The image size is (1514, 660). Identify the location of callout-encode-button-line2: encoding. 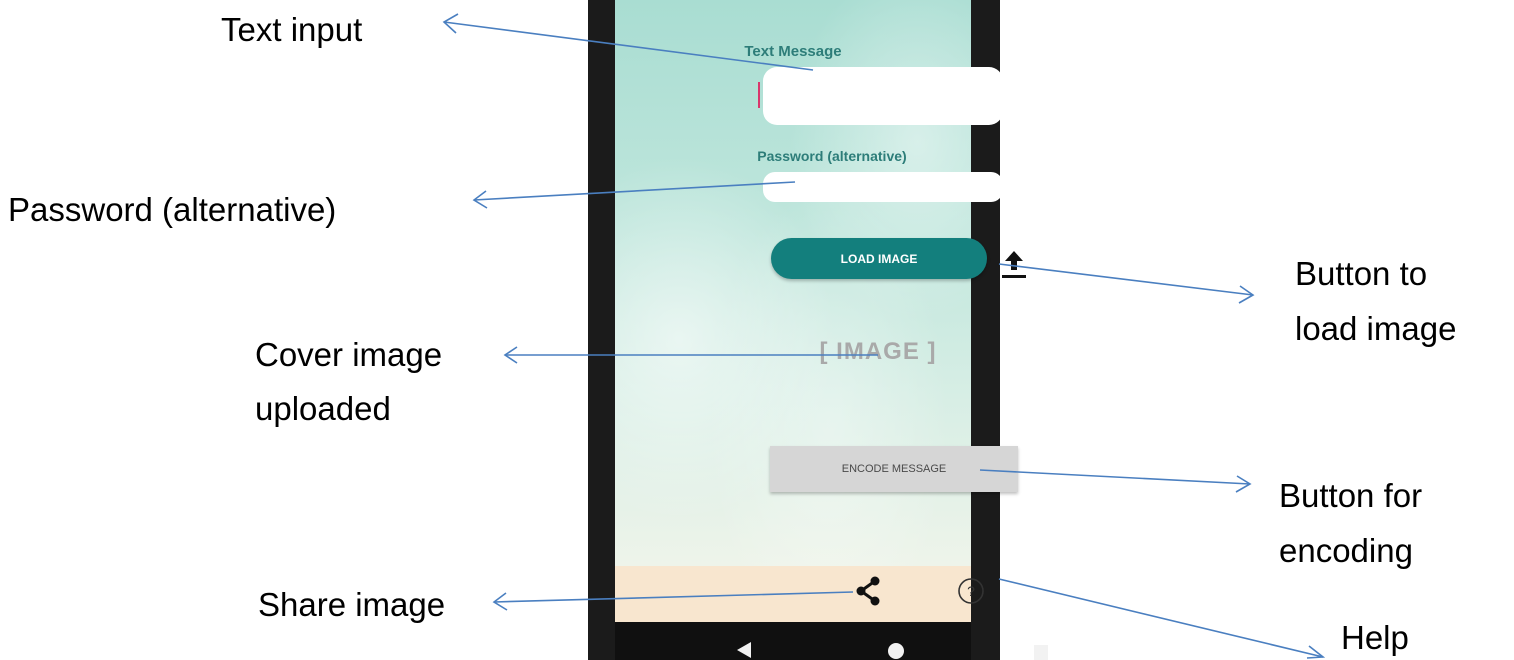
(1346, 550).